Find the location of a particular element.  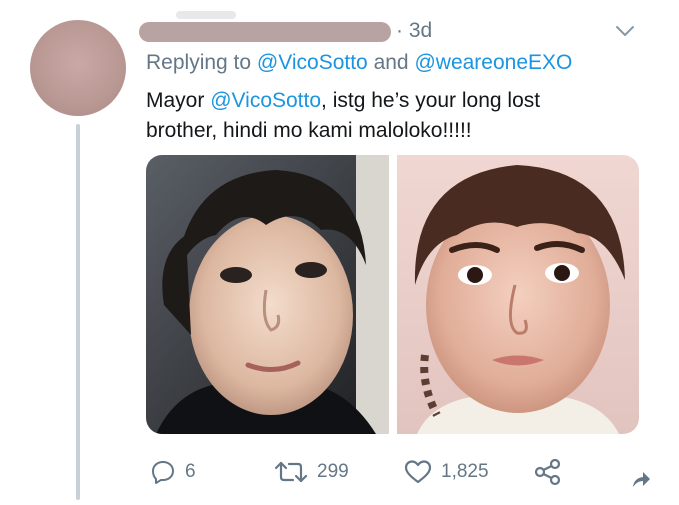

forward-arrow-icon is located at coordinates (641, 479).